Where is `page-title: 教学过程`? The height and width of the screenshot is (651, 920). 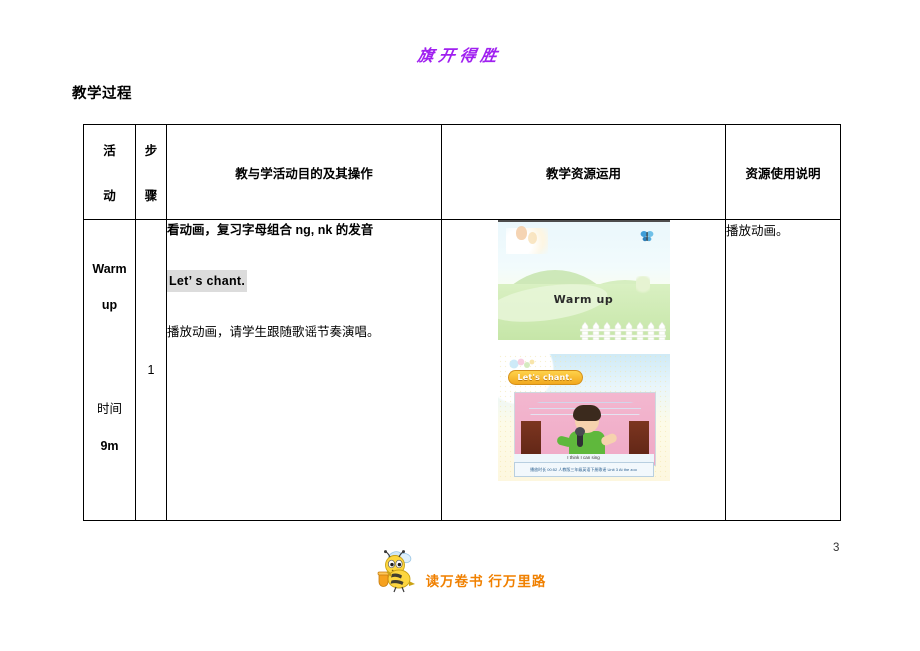 page-title: 教学过程 is located at coordinates (102, 94).